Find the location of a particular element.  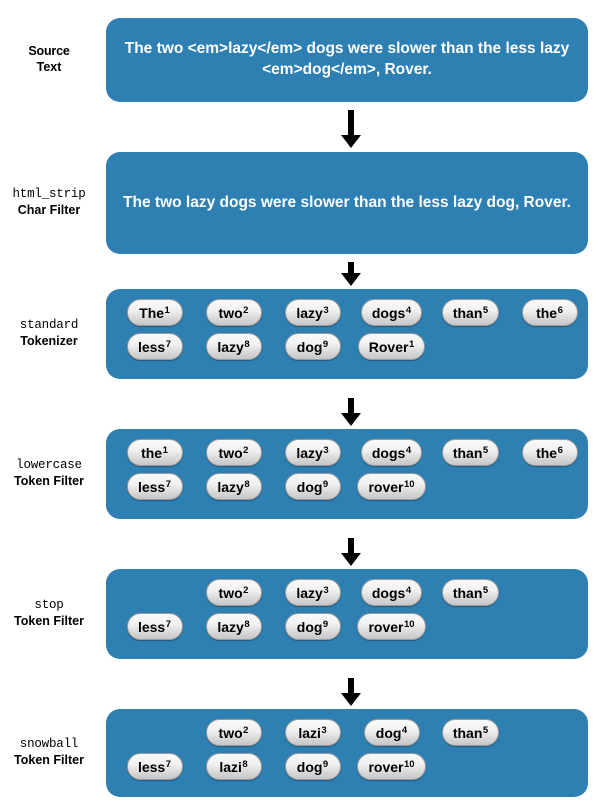

token-text: lazi is located at coordinates (309, 732).